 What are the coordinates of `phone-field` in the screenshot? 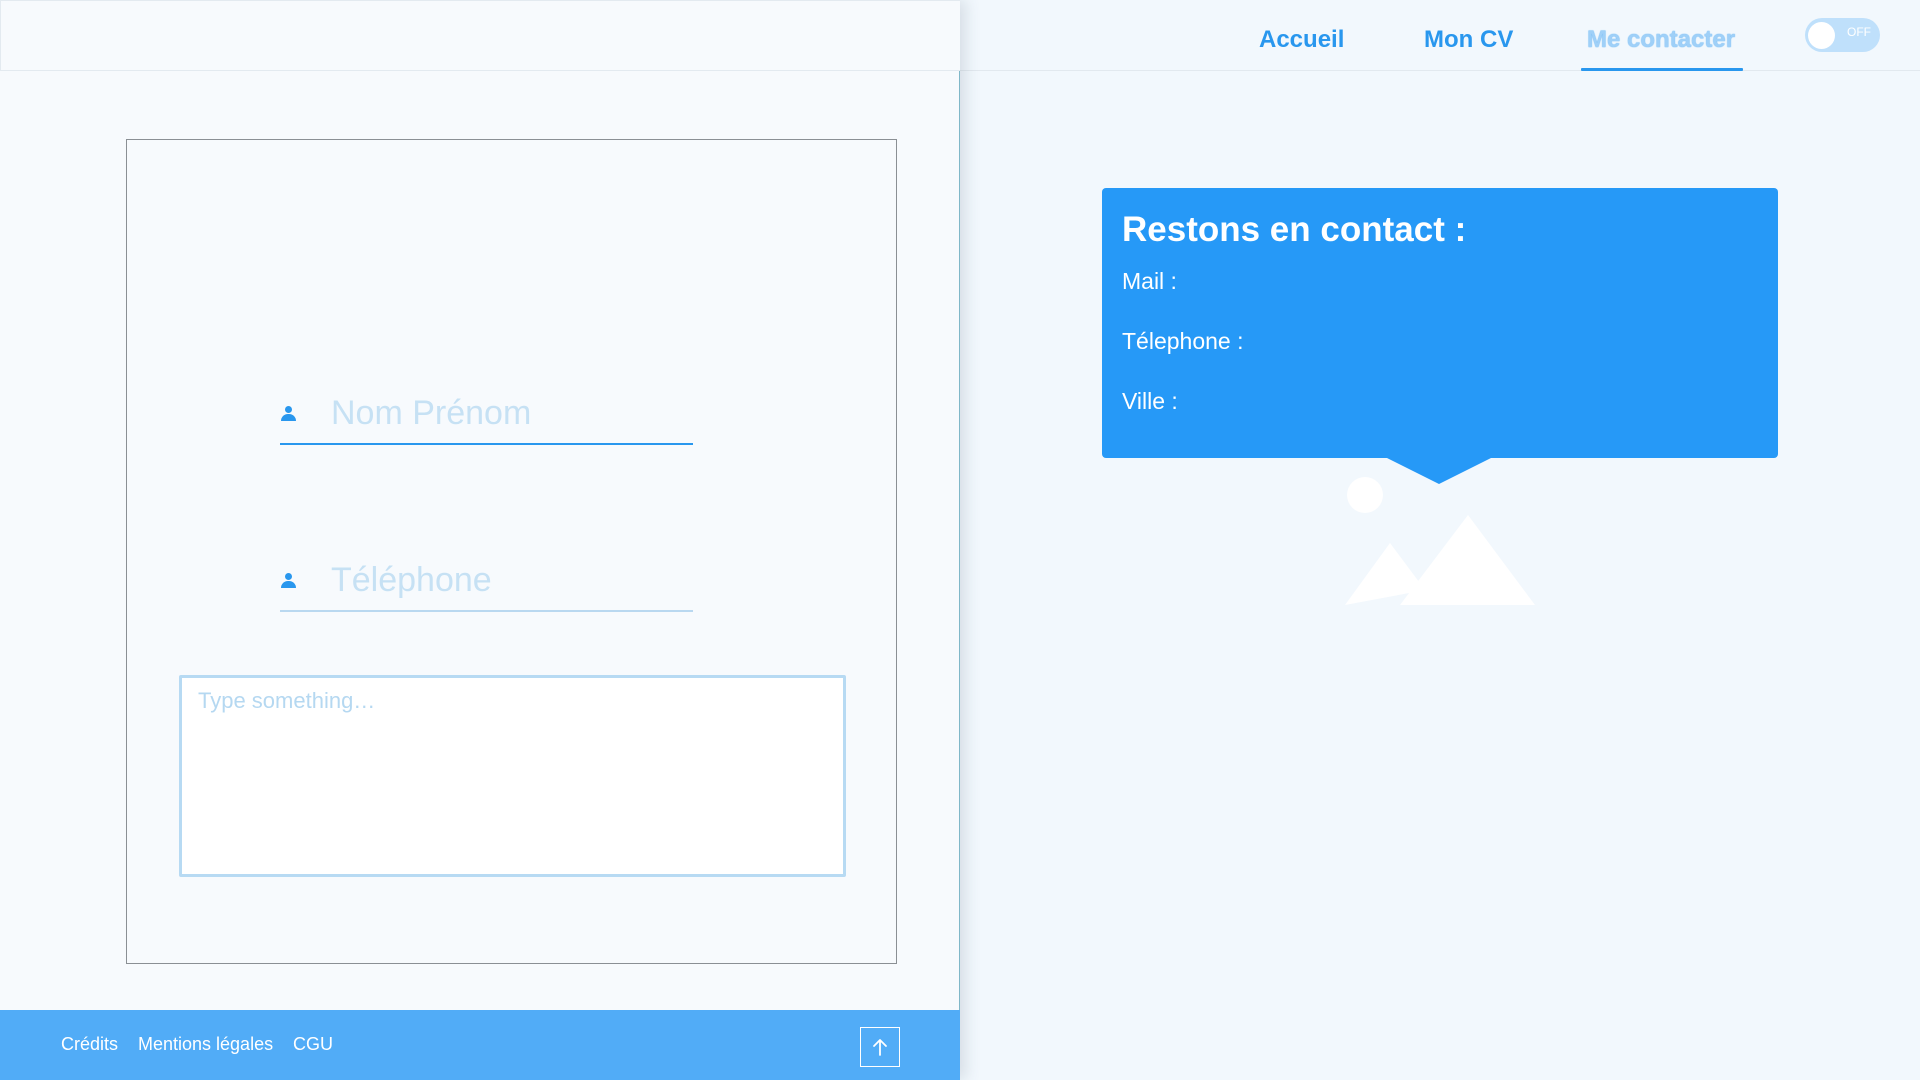 It's located at (486, 581).